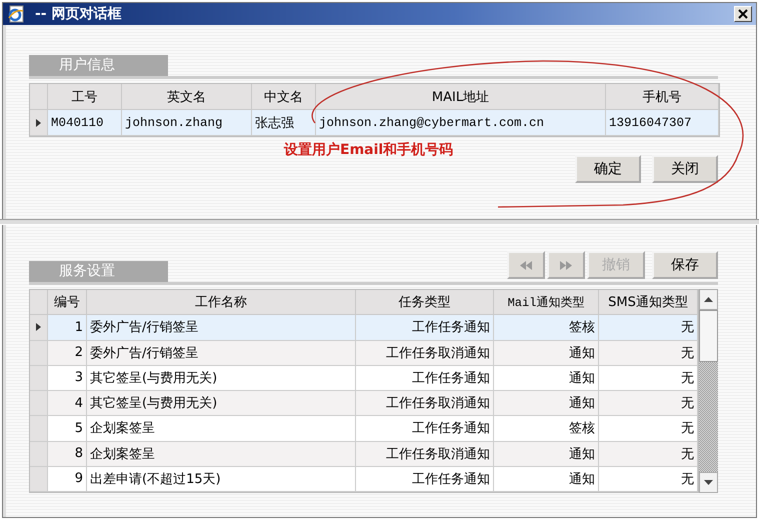 The width and height of the screenshot is (759, 522). Describe the element at coordinates (608, 169) in the screenshot. I see `dialog-button: 确定` at that location.